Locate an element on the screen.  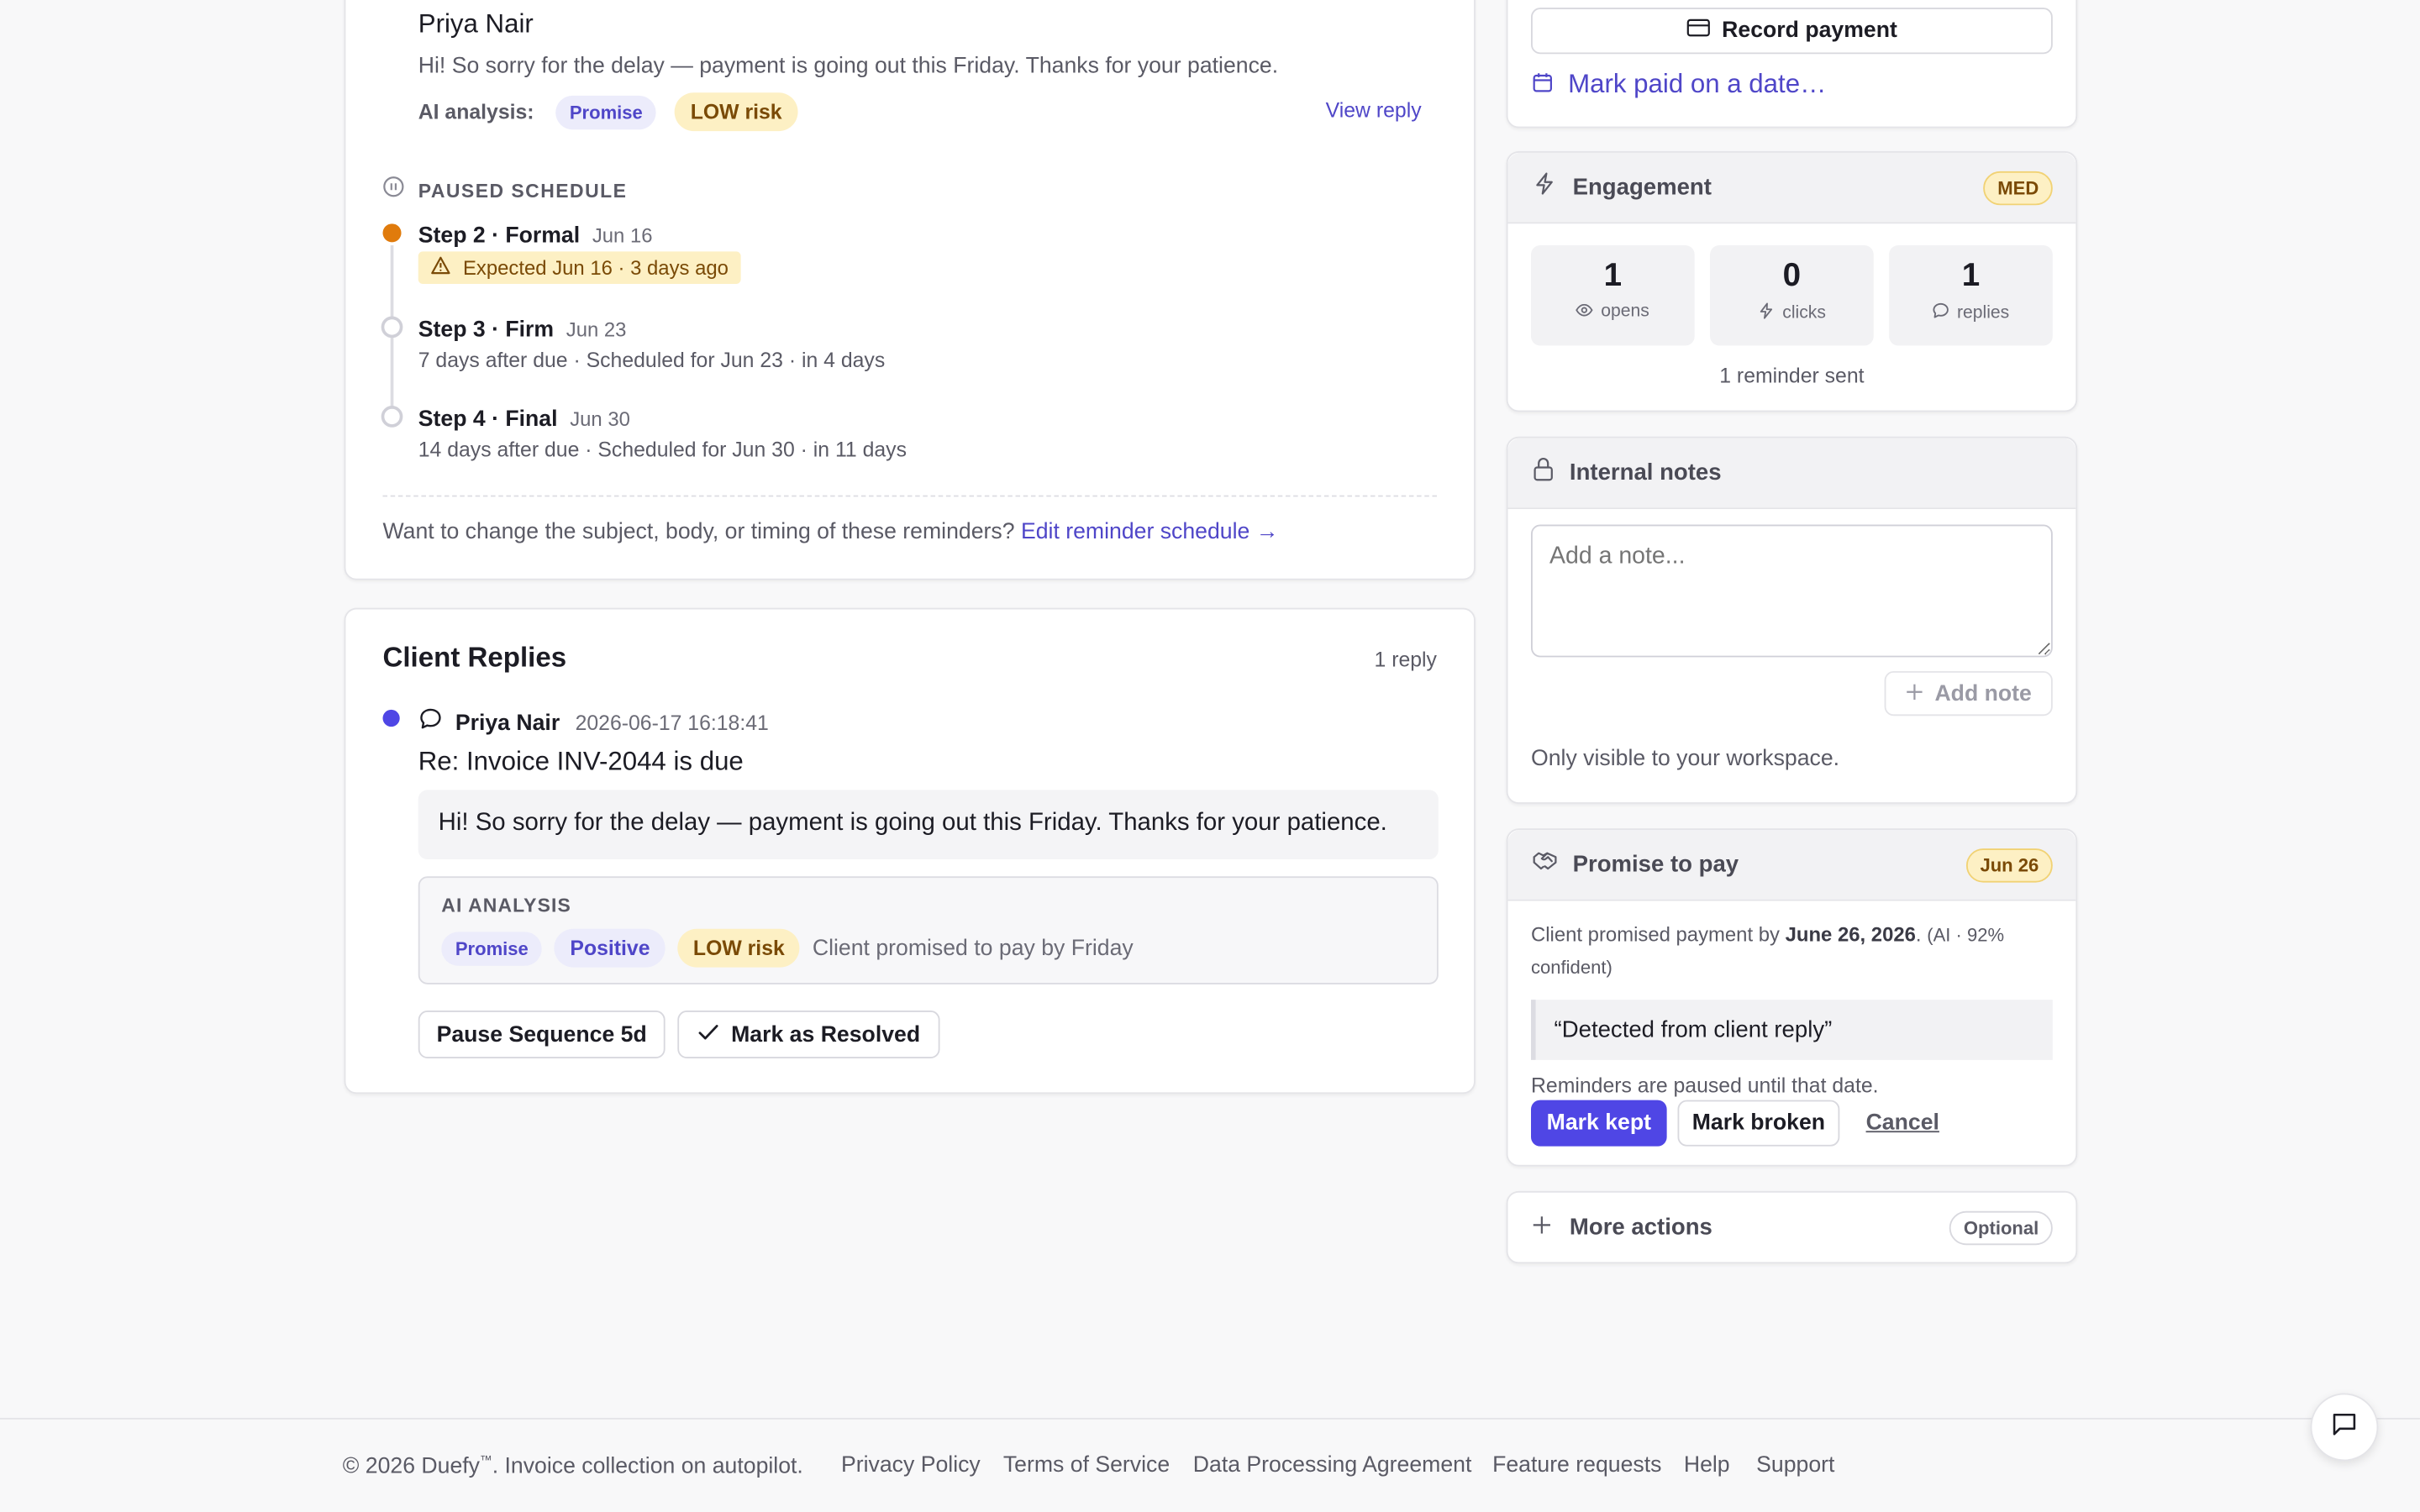
ai-analysis-row: AI analysis: Promise LOW risk is located at coordinates (607, 112).